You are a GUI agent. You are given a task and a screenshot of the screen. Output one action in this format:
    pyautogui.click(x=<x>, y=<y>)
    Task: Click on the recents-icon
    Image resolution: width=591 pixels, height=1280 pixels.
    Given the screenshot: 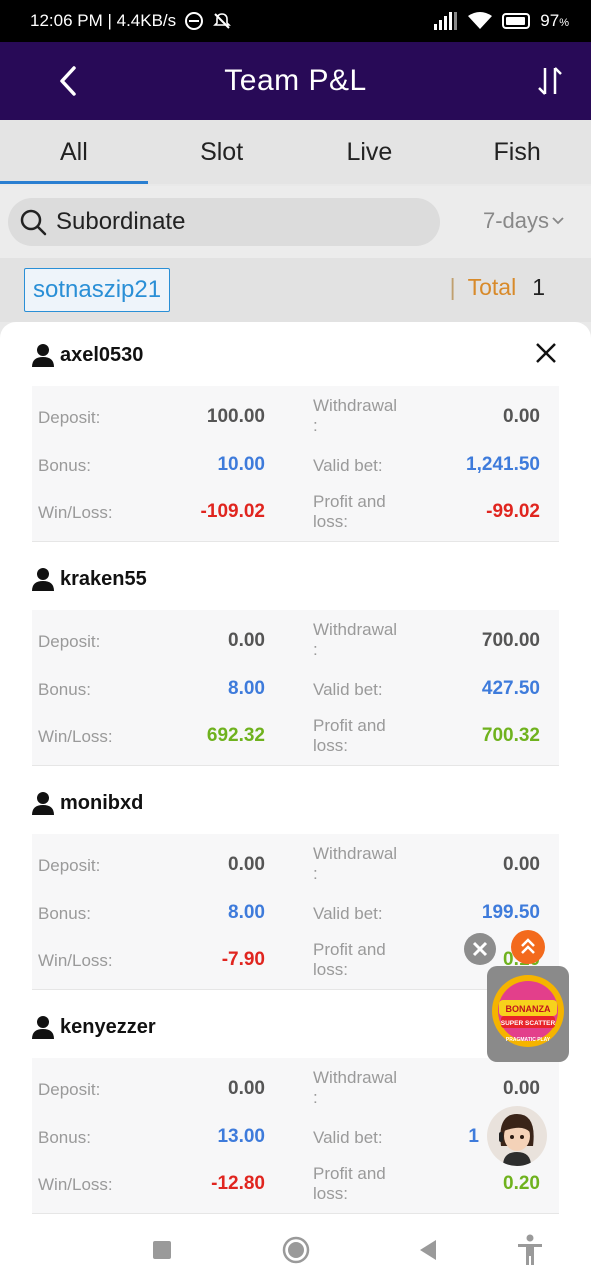 What is the action you would take?
    pyautogui.click(x=162, y=1250)
    